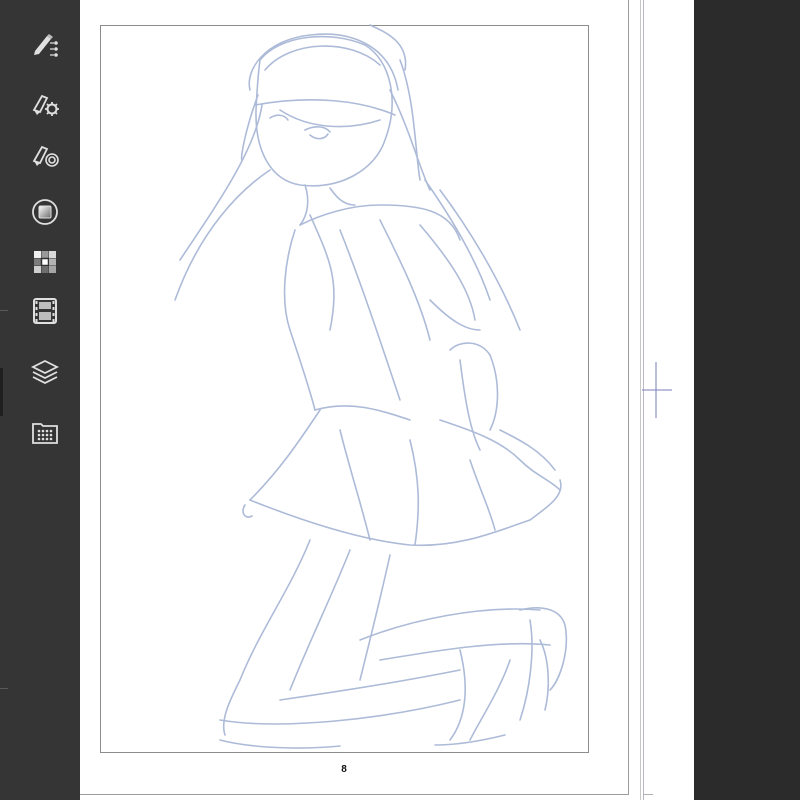  Describe the element at coordinates (657, 390) in the screenshot. I see `registration-mark-icon` at that location.